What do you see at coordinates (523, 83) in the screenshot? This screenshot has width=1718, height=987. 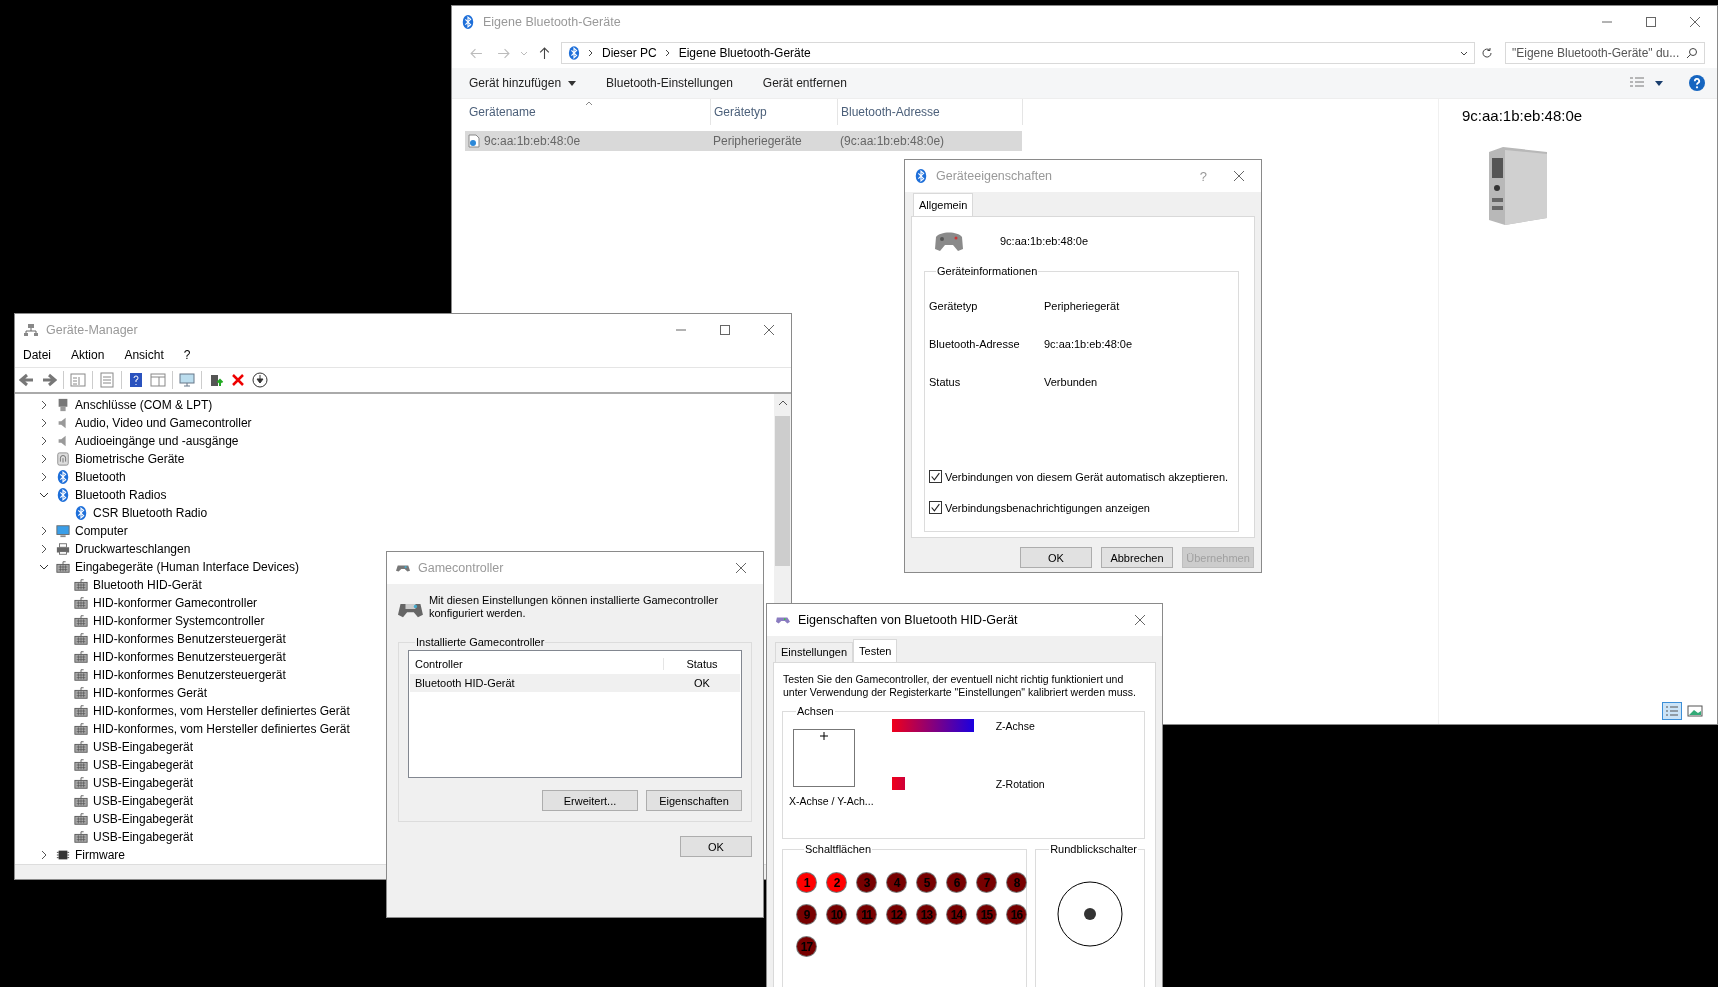 I see `toolbar-button: Gerät hinzufügen` at bounding box center [523, 83].